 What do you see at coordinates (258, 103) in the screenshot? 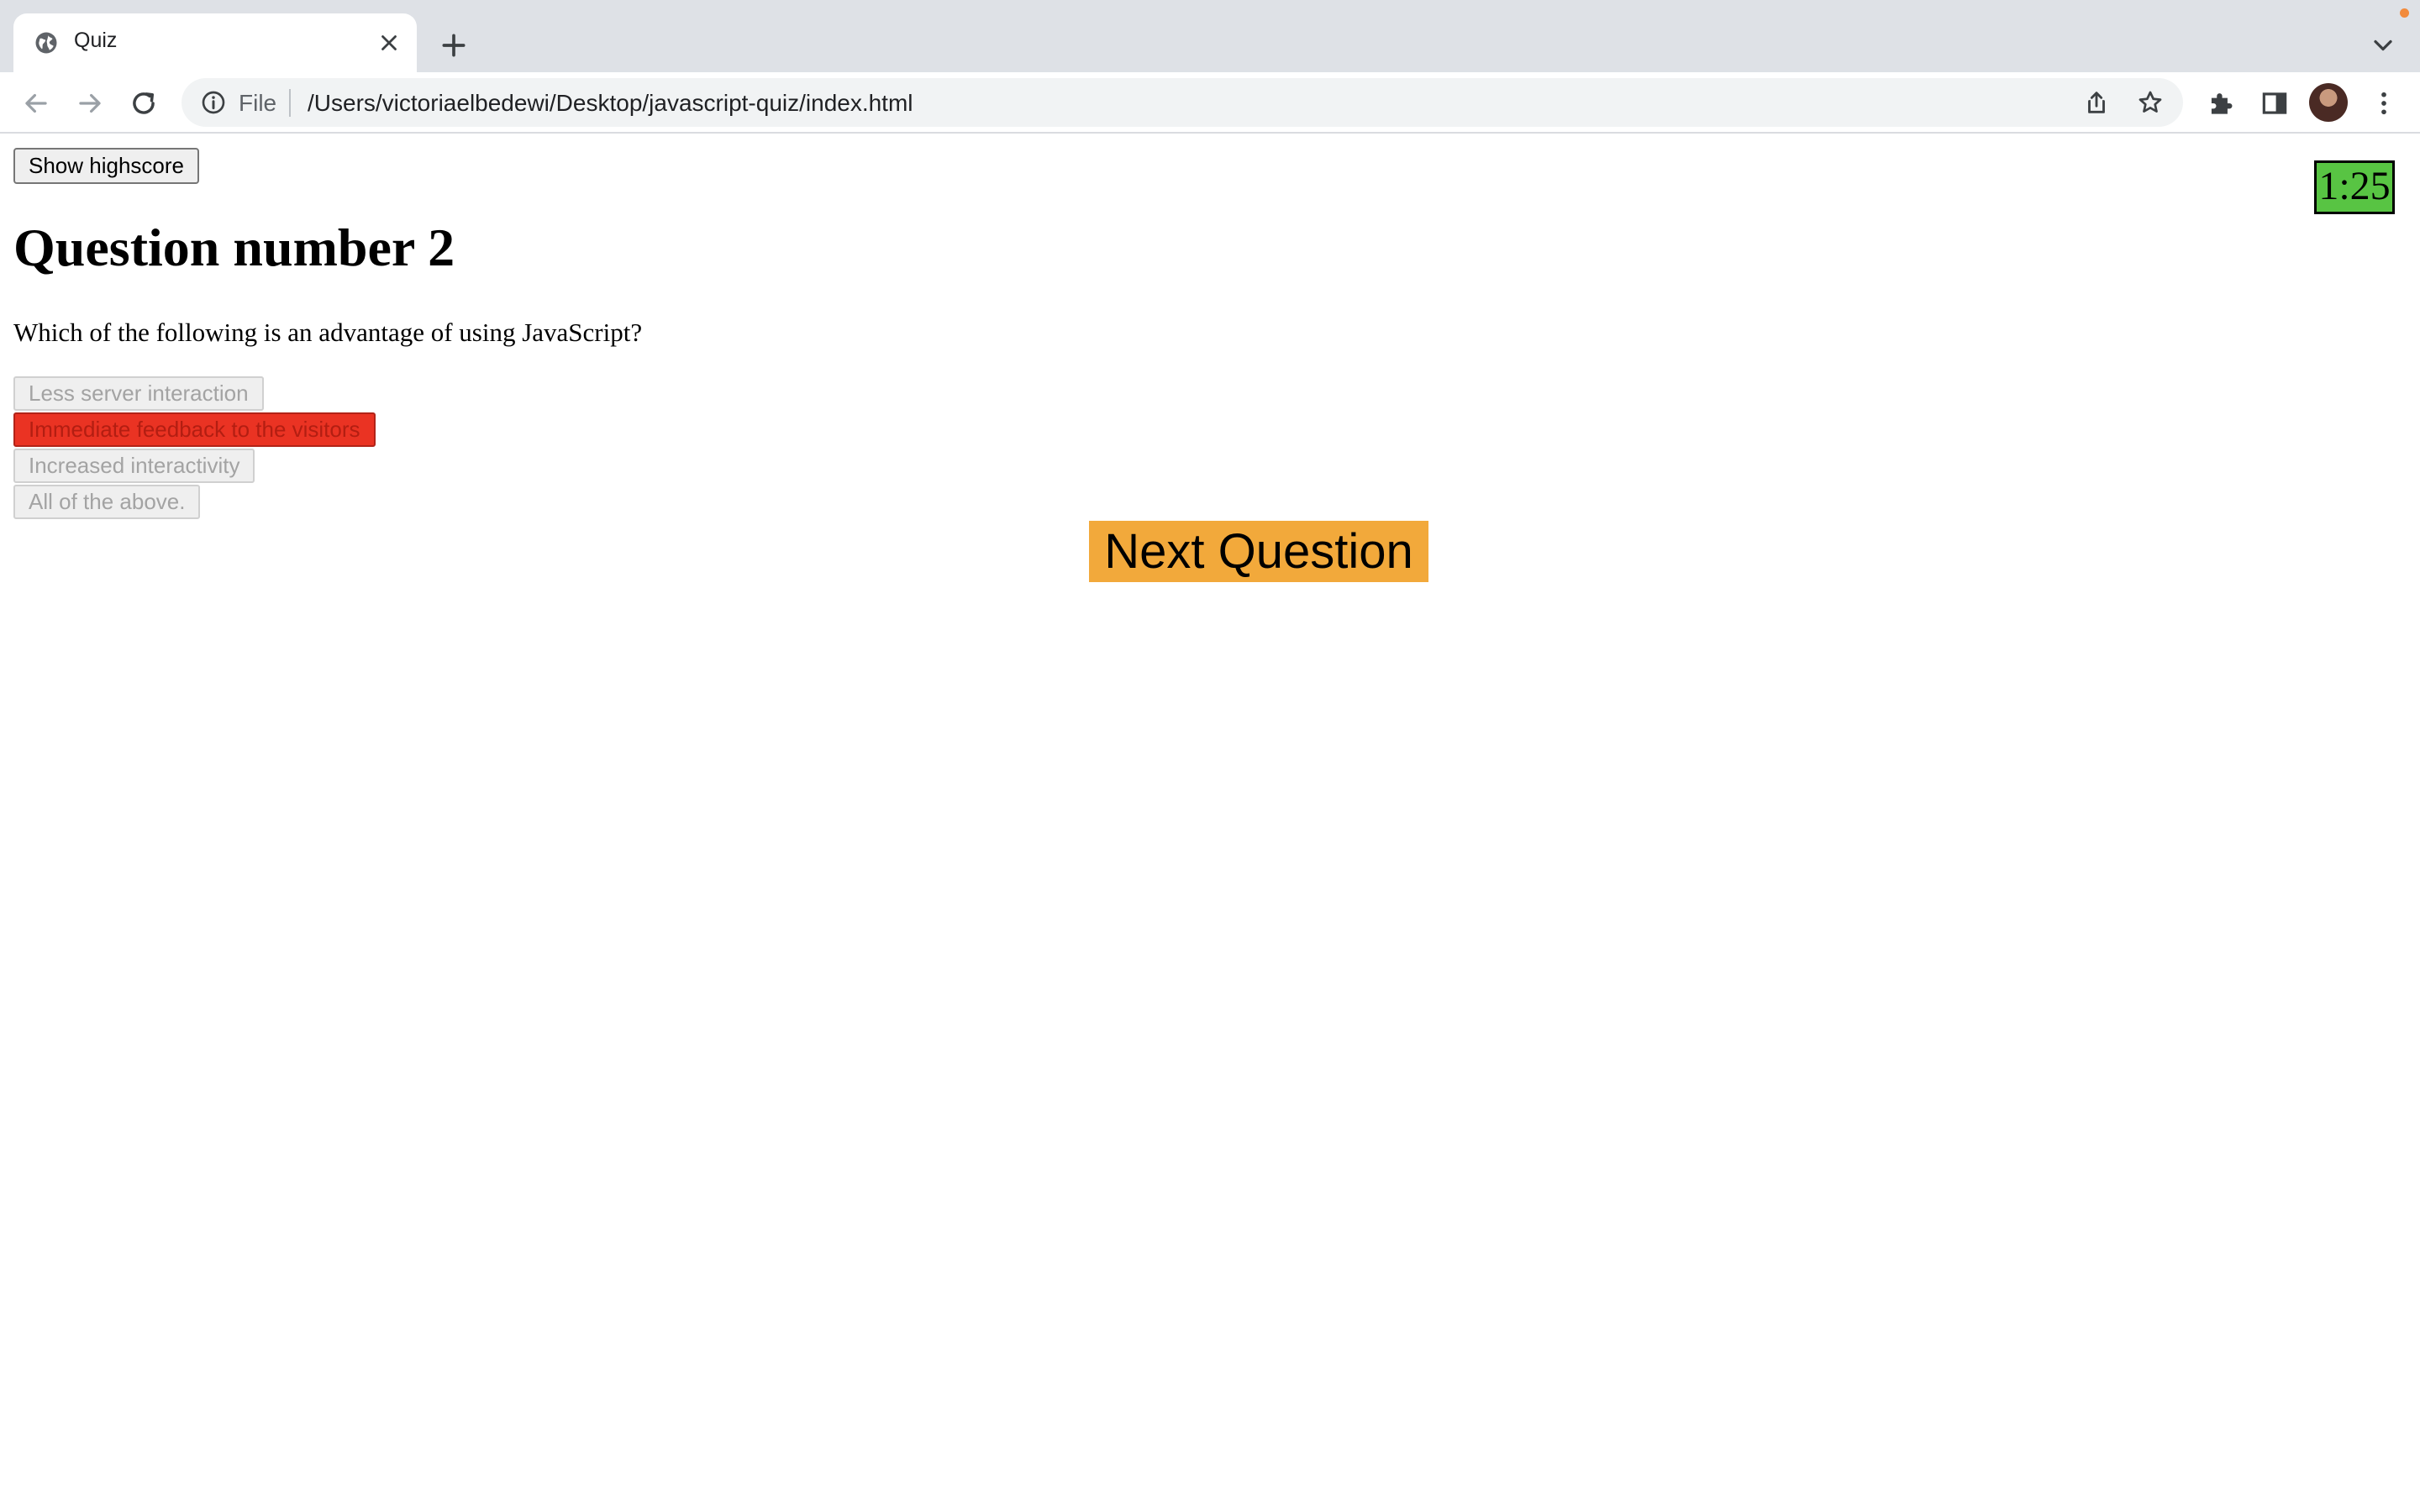
I see `address-scheme: File` at bounding box center [258, 103].